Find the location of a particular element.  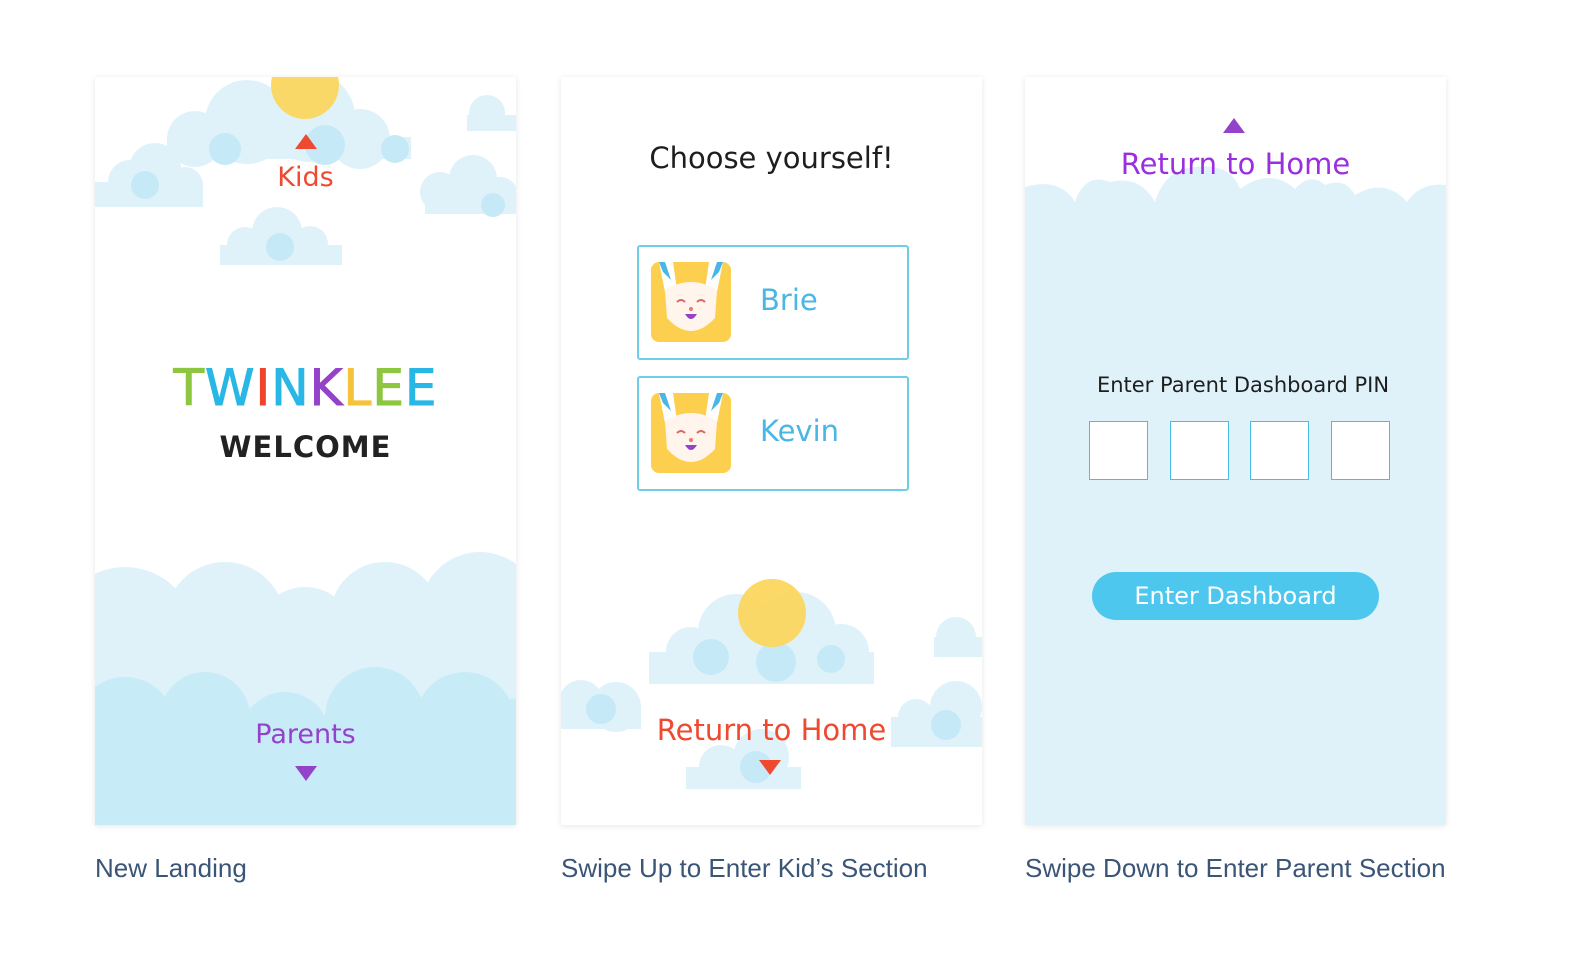

logo-letter: W is located at coordinates (230, 388).